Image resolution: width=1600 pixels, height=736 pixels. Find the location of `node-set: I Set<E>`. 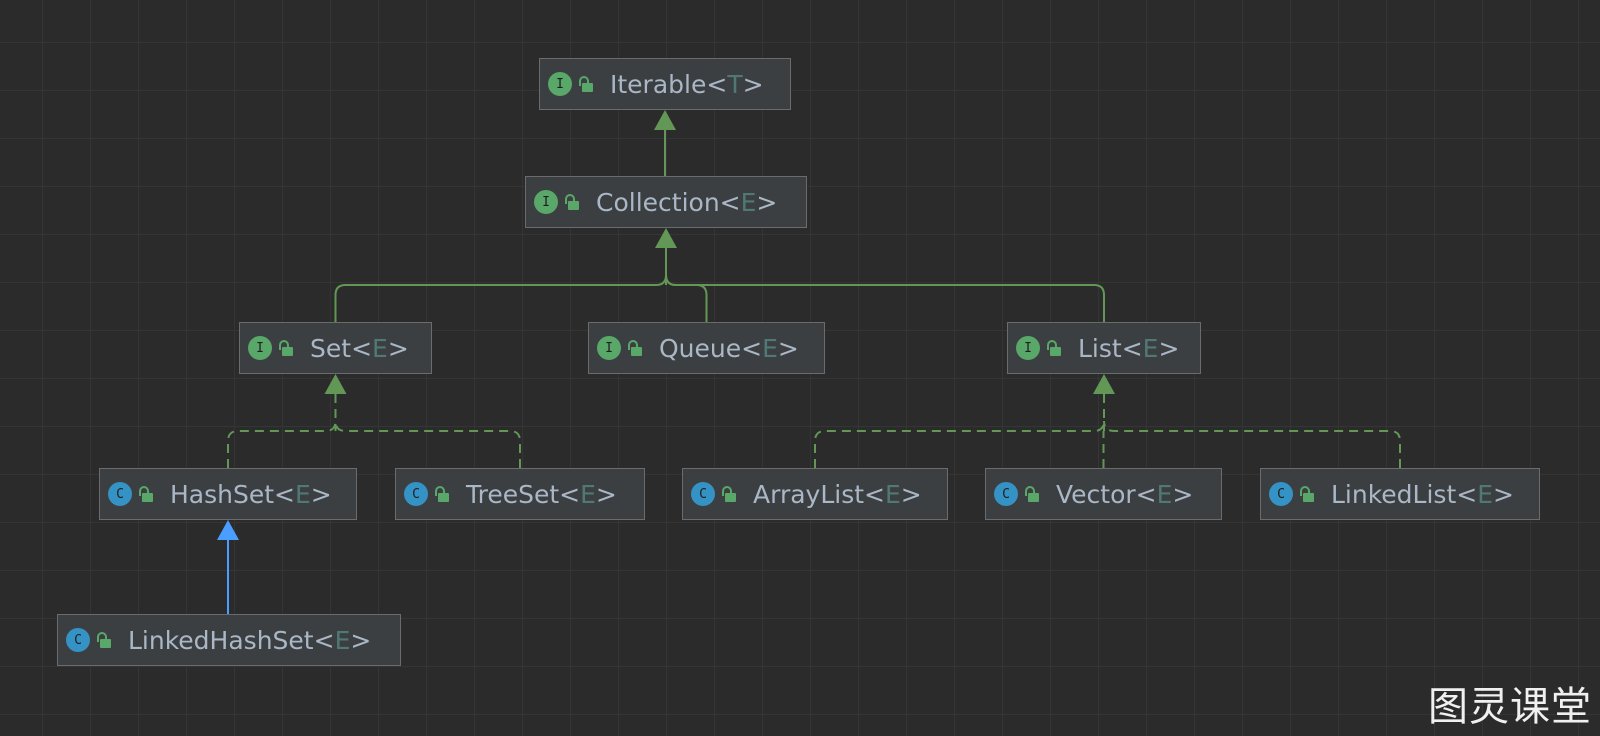

node-set: I Set<E> is located at coordinates (335, 348).